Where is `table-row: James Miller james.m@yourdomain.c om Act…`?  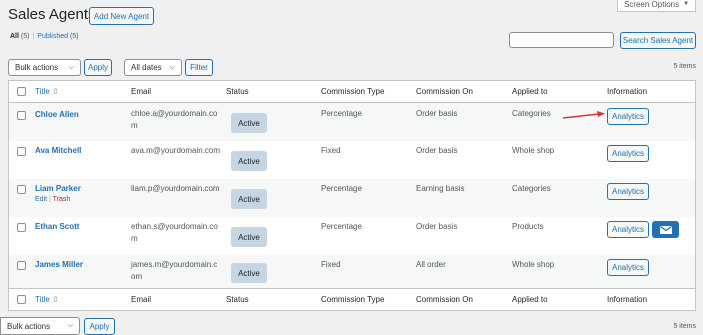 table-row: James Miller james.m@yourdomain.c om Act… is located at coordinates (352, 272).